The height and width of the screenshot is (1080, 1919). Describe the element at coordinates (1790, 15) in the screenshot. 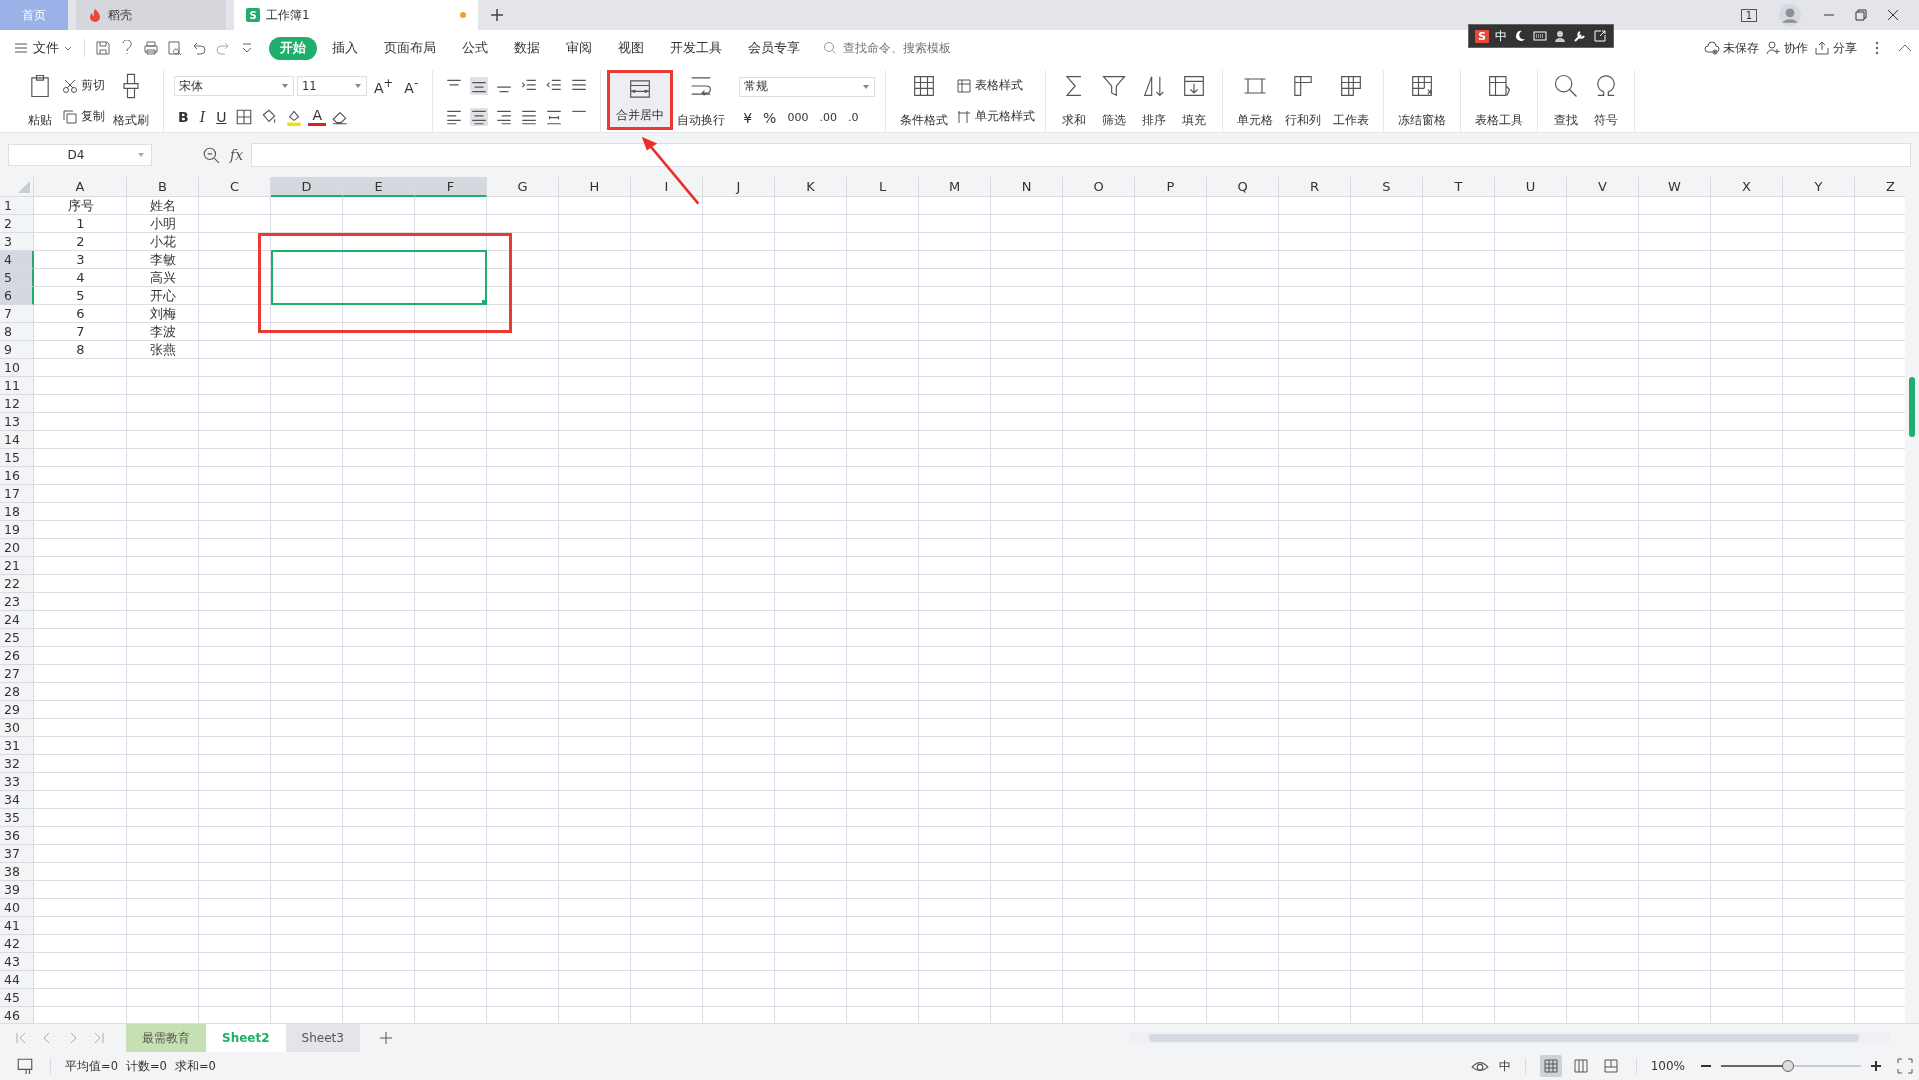

I see `avatar-icon` at that location.